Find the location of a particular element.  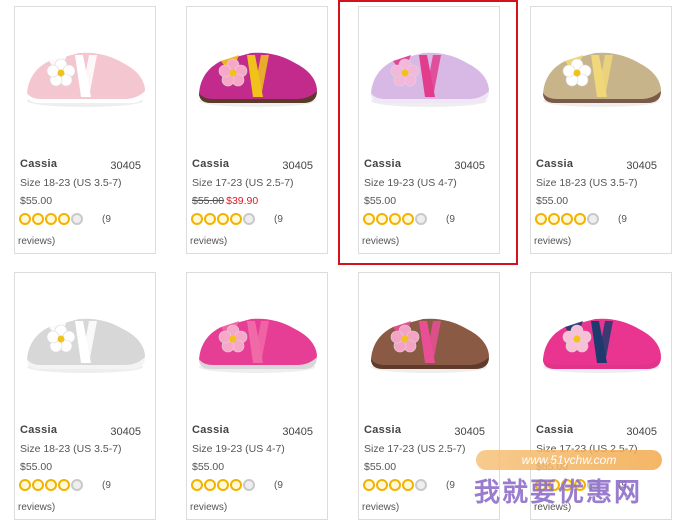

watermark-text: 我就要优惠网 is located at coordinates (558, 493).